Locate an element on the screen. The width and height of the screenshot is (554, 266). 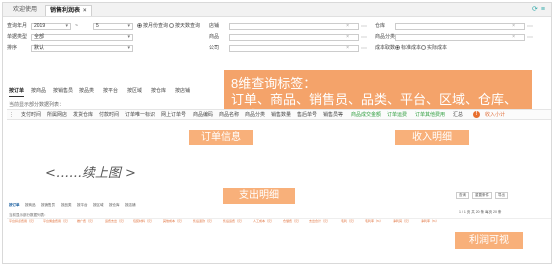
bottom-tab-by-order: 按订单 is located at coordinates (14, 205).